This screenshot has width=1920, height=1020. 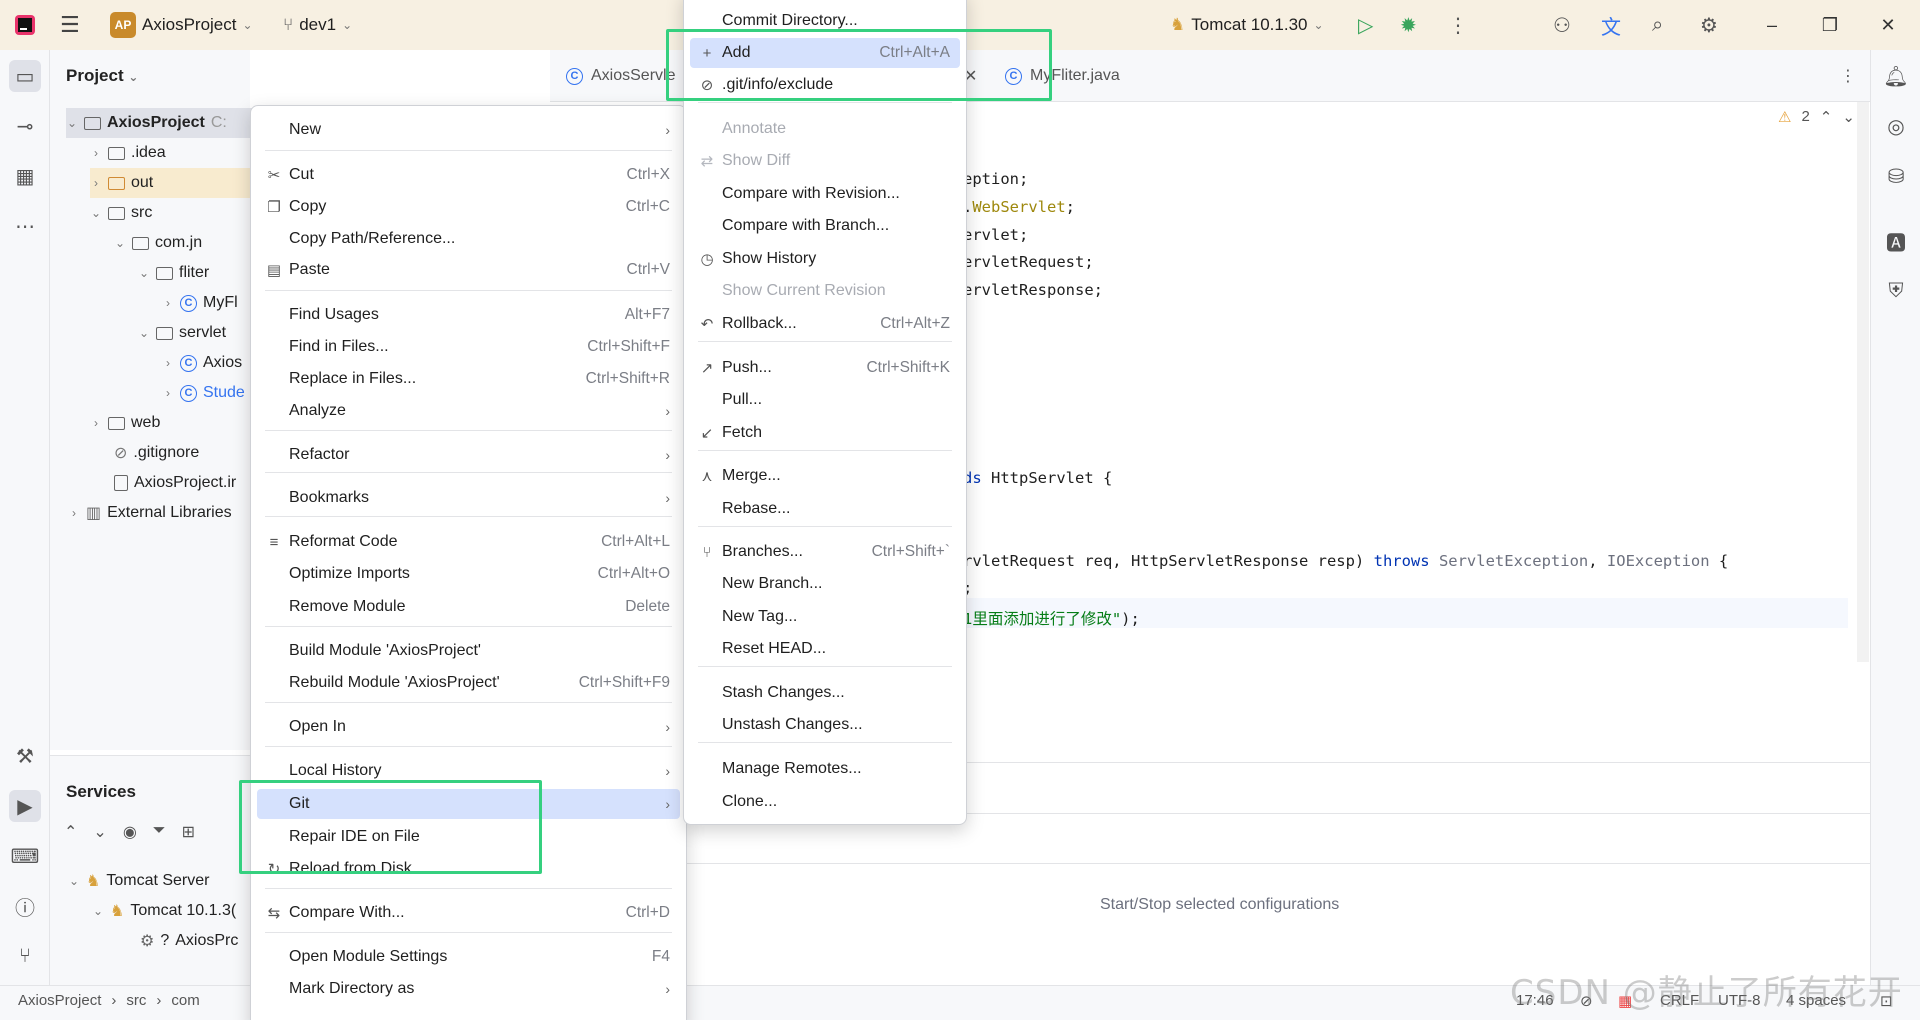 I want to click on settings-icon: ⚙, so click(x=1709, y=25).